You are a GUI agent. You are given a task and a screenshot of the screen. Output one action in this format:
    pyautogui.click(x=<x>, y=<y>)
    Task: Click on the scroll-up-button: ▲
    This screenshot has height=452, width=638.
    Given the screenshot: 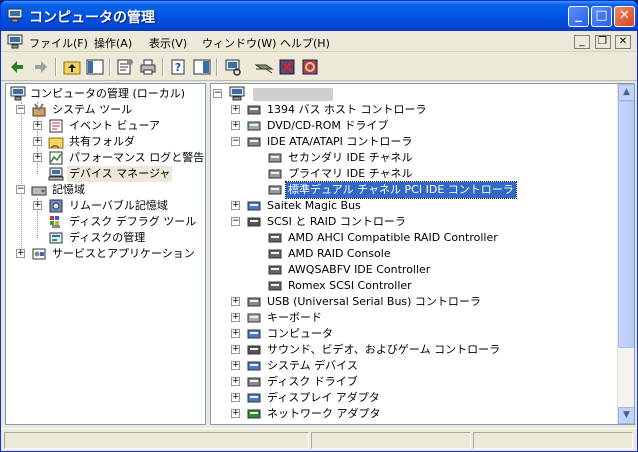 What is the action you would take?
    pyautogui.click(x=626, y=92)
    